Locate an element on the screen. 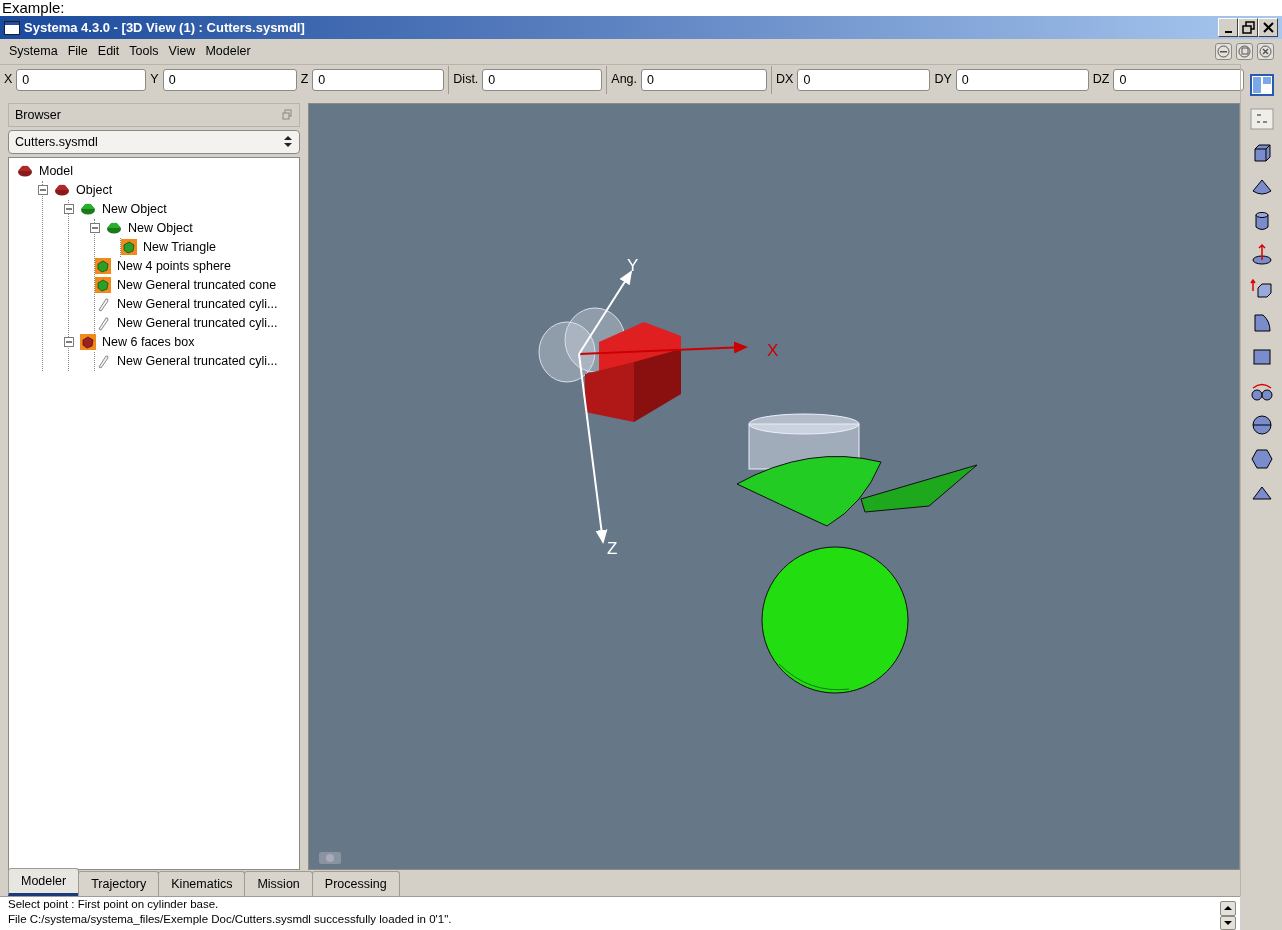 The image size is (1282, 930). menu-item: Edit is located at coordinates (108, 51).